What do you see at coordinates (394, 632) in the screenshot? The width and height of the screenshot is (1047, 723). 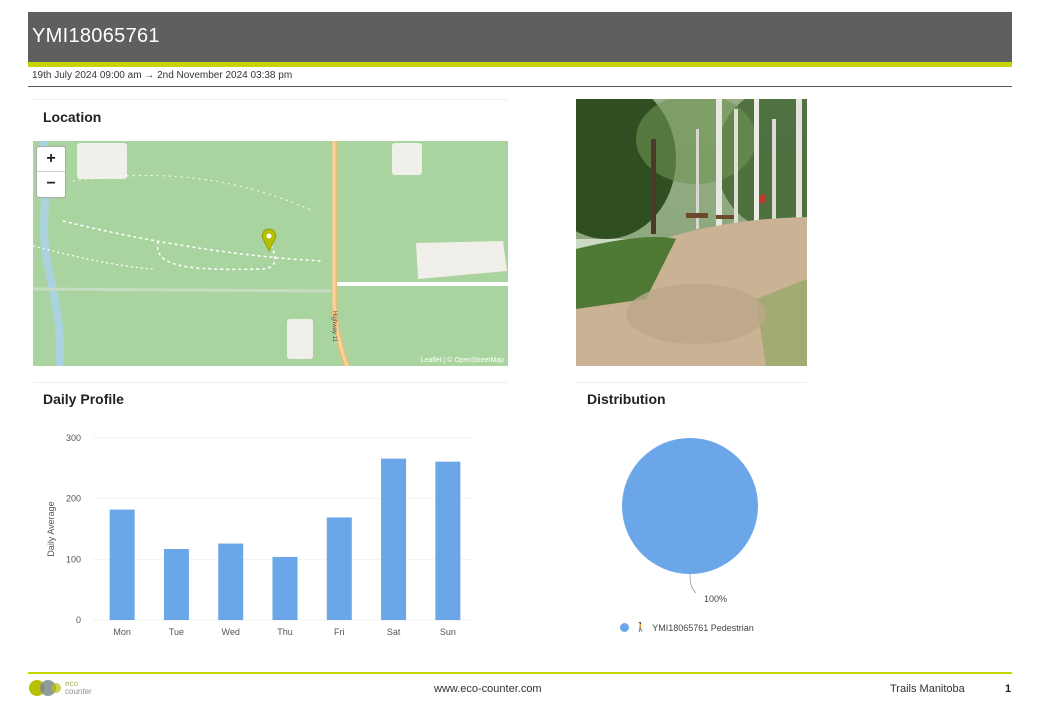 I see `x-tick-label: Sat` at bounding box center [394, 632].